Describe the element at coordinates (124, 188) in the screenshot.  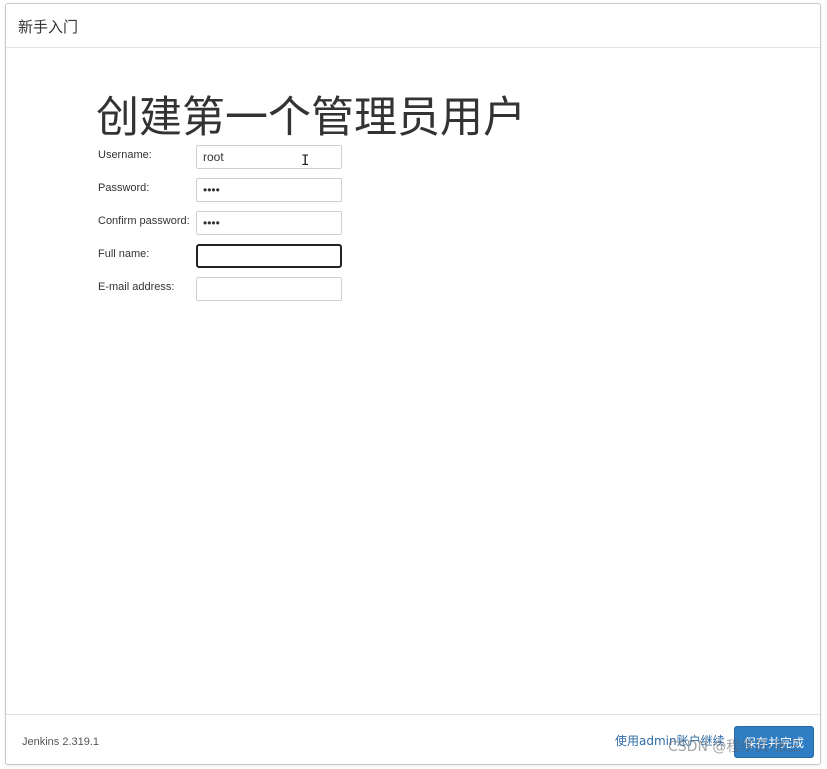
I see `password-label: Password:` at that location.